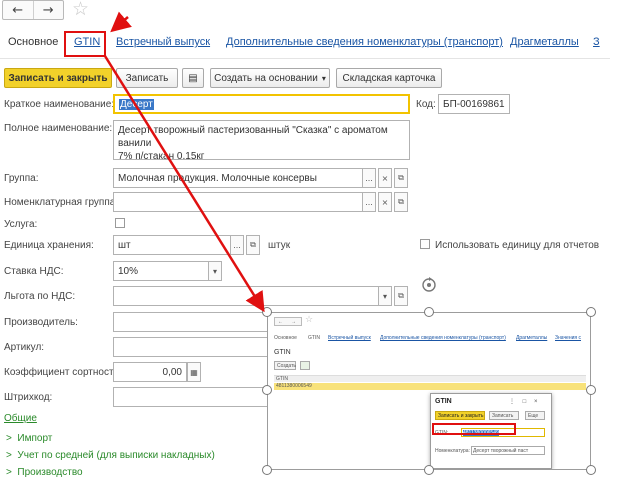 The width and height of the screenshot is (618, 496). I want to click on pointer-arrow, so click(121, 22).